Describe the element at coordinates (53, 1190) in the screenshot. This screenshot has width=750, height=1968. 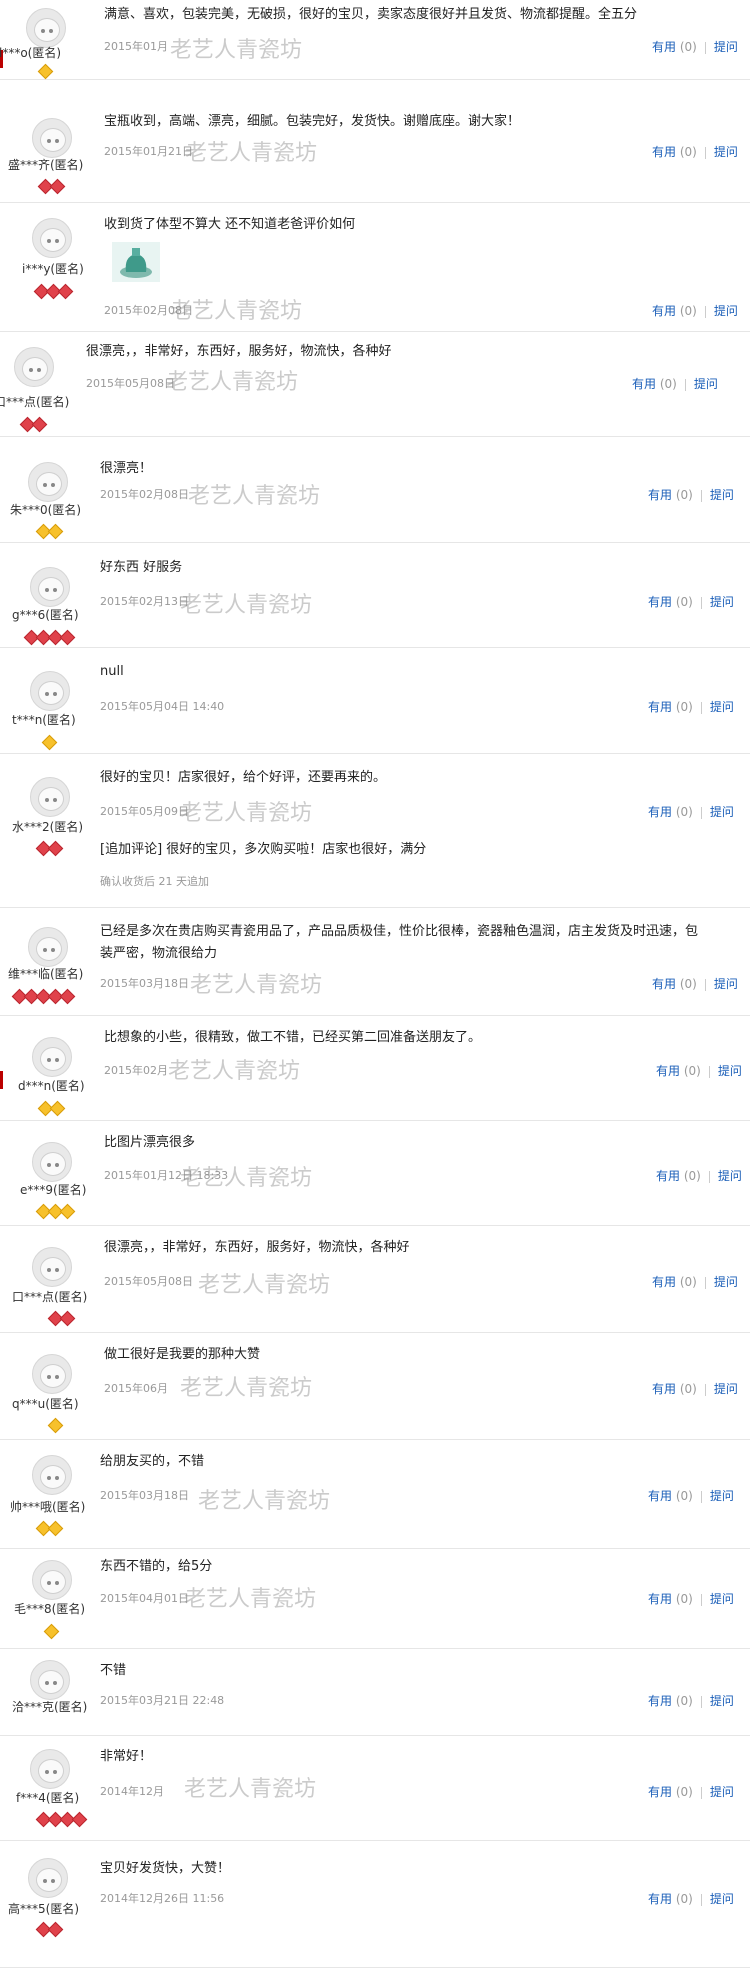
I see `reviewer-name: e***9(匿名)` at that location.